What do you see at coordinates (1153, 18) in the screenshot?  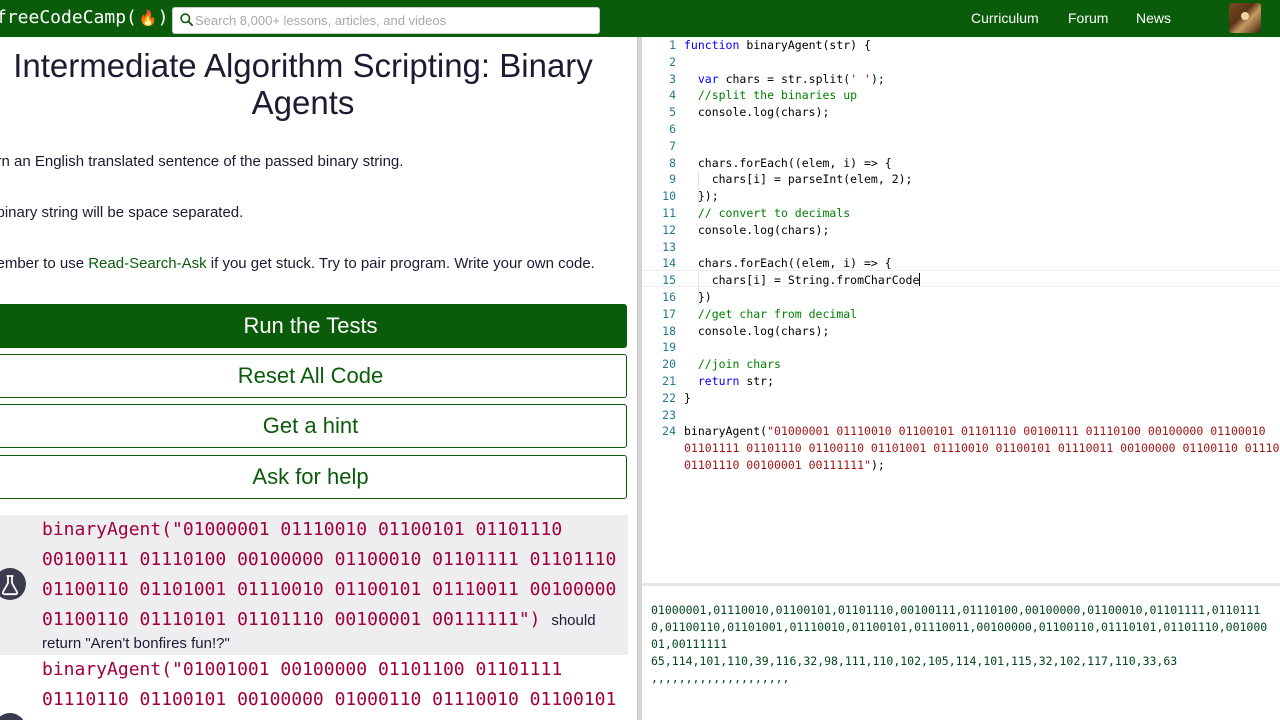 I see `nav-link-news: News` at bounding box center [1153, 18].